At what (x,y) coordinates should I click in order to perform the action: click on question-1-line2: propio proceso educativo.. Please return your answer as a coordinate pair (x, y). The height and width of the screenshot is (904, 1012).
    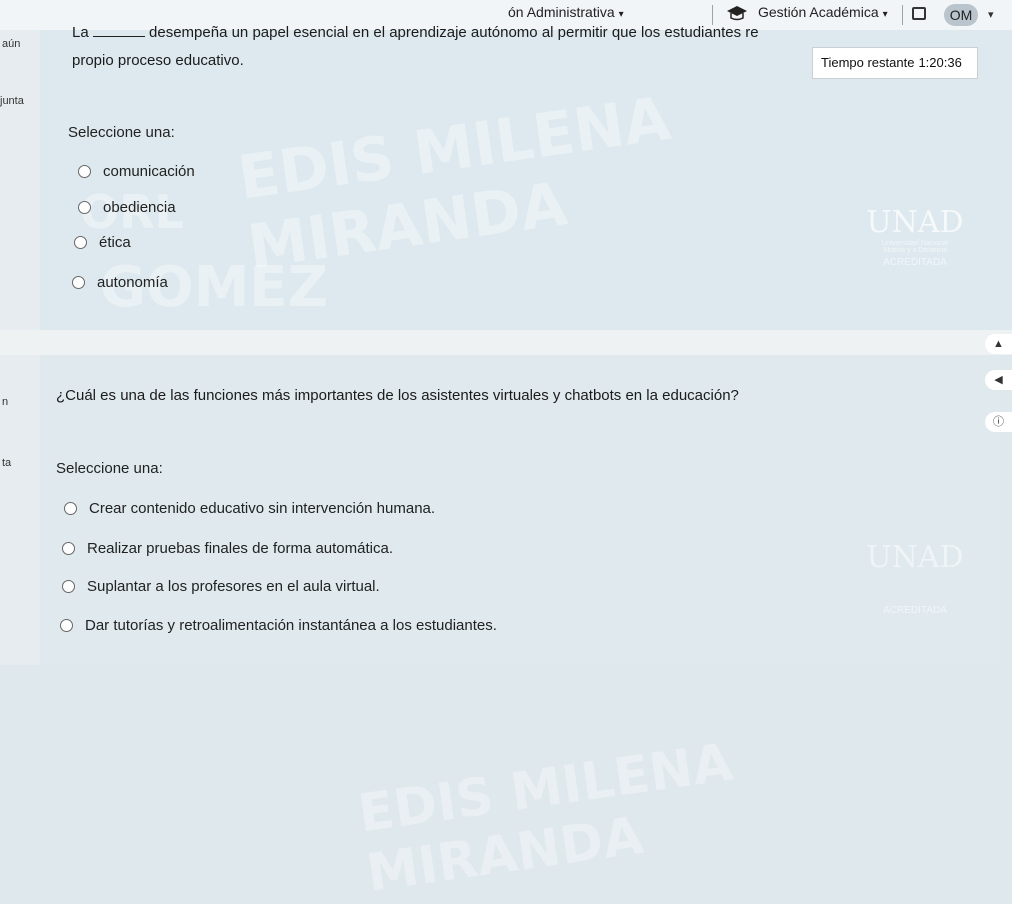
    Looking at the image, I should click on (158, 60).